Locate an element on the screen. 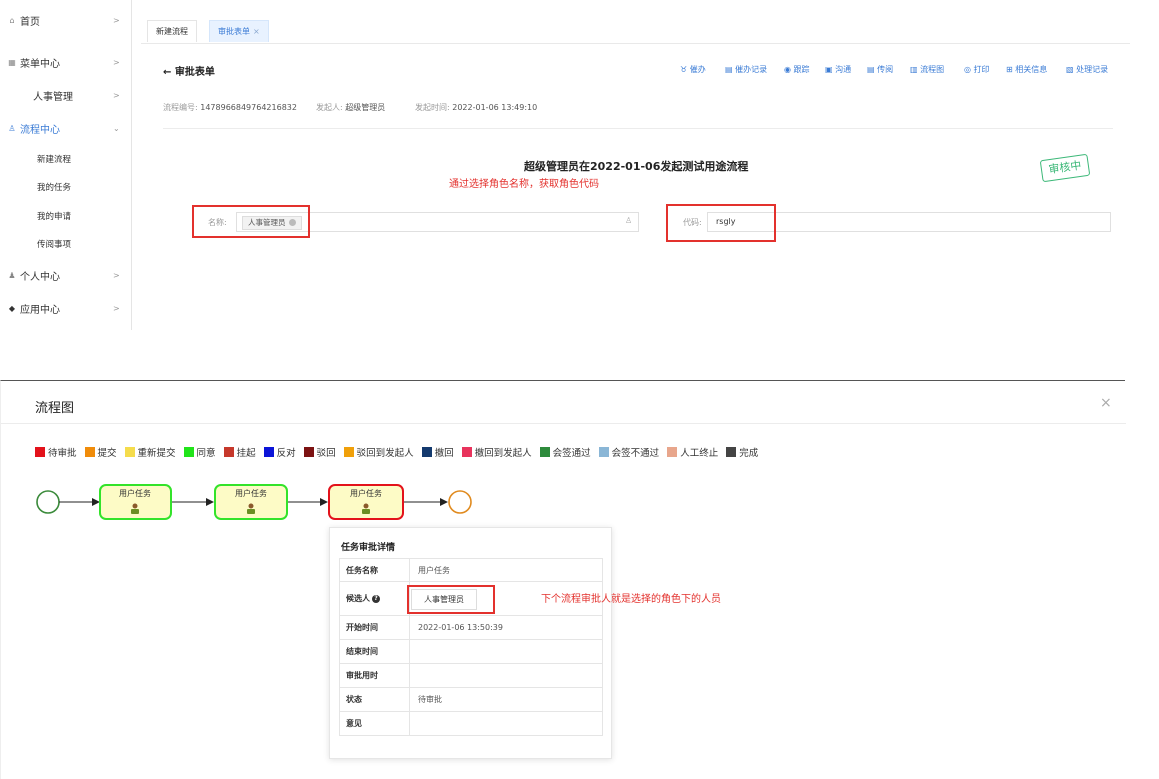  flow-icon: ♙ is located at coordinates (12, 128).